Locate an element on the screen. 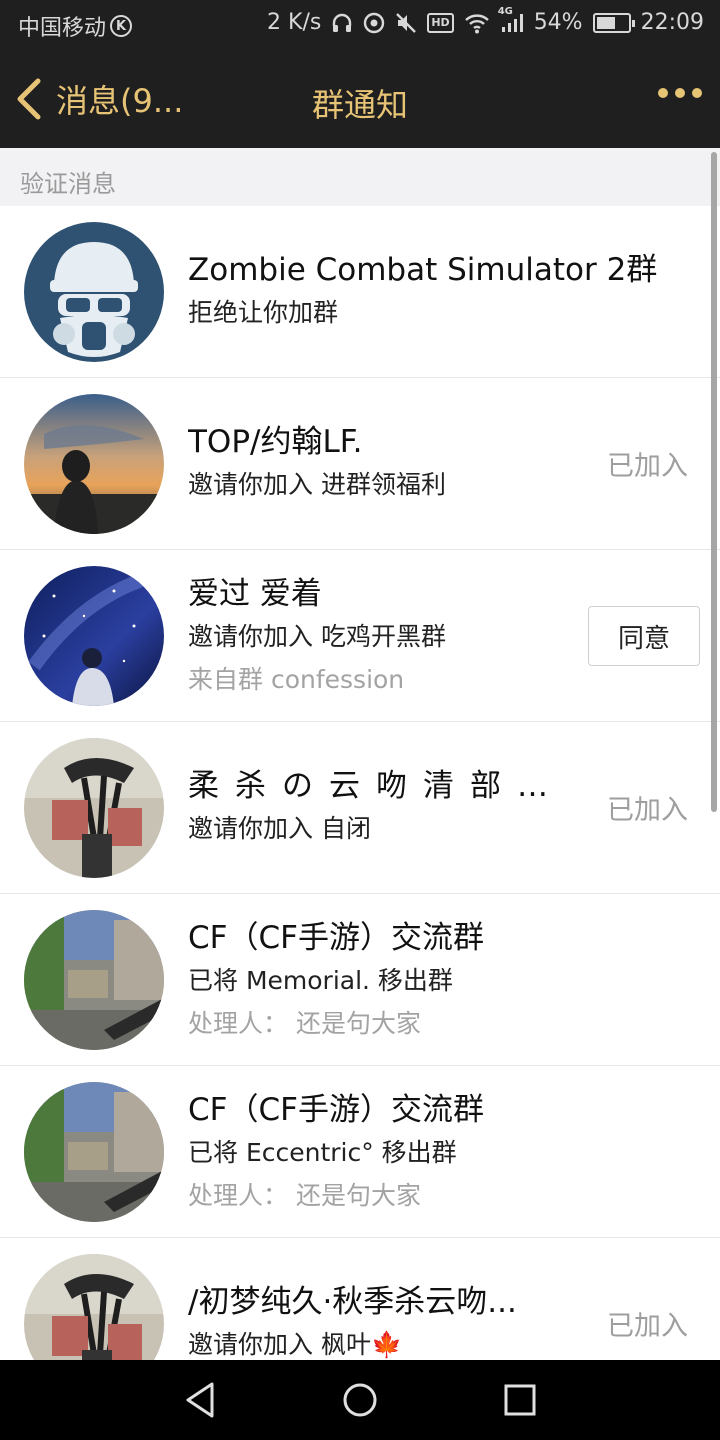 The width and height of the screenshot is (720, 1440). nav-bar: 消息(9... 群通知 is located at coordinates (360, 99).